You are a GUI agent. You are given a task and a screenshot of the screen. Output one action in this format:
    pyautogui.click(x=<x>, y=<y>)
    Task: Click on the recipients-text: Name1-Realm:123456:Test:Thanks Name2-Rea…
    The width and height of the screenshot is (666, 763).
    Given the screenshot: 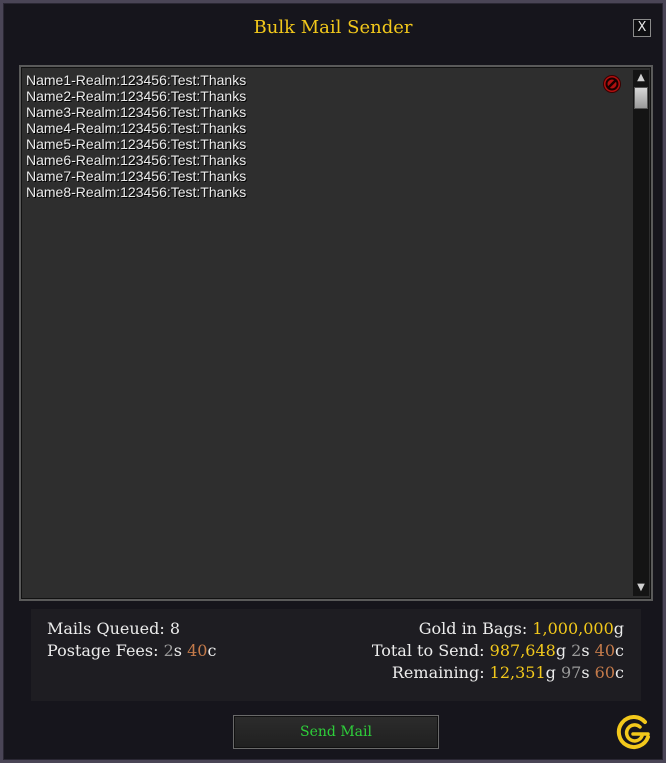 What is the action you would take?
    pyautogui.click(x=136, y=136)
    